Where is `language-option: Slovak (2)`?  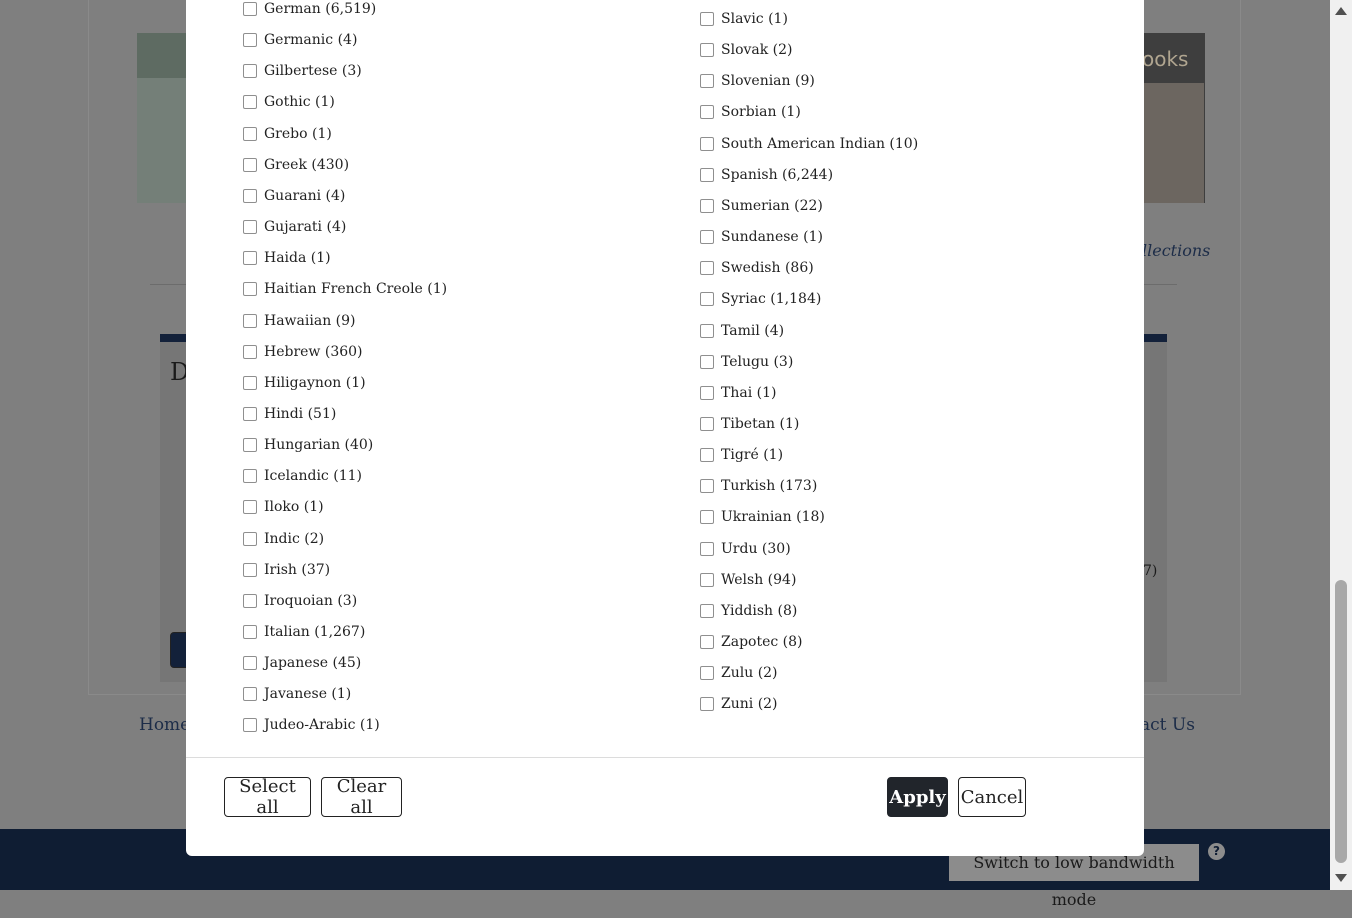
language-option: Slovak (2) is located at coordinates (746, 50).